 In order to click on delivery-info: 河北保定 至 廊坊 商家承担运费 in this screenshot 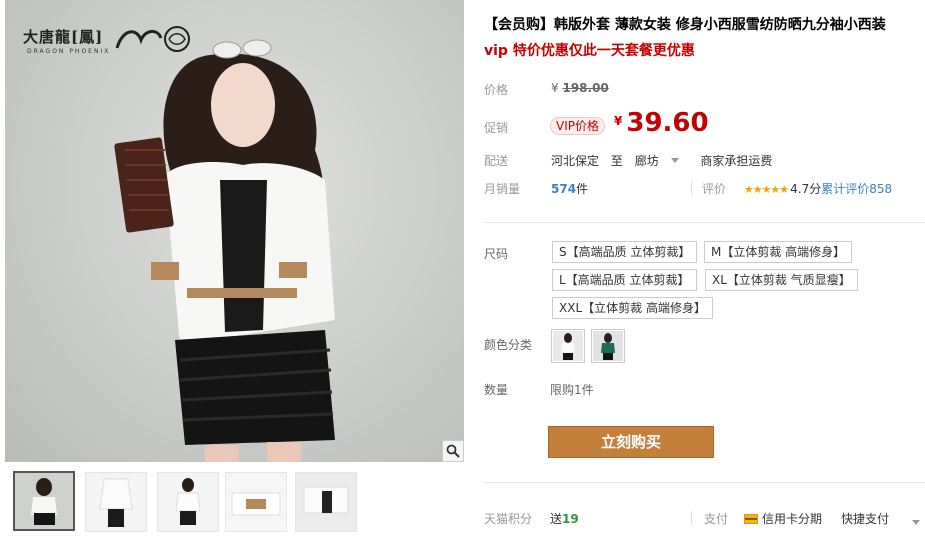, I will do `click(665, 160)`.